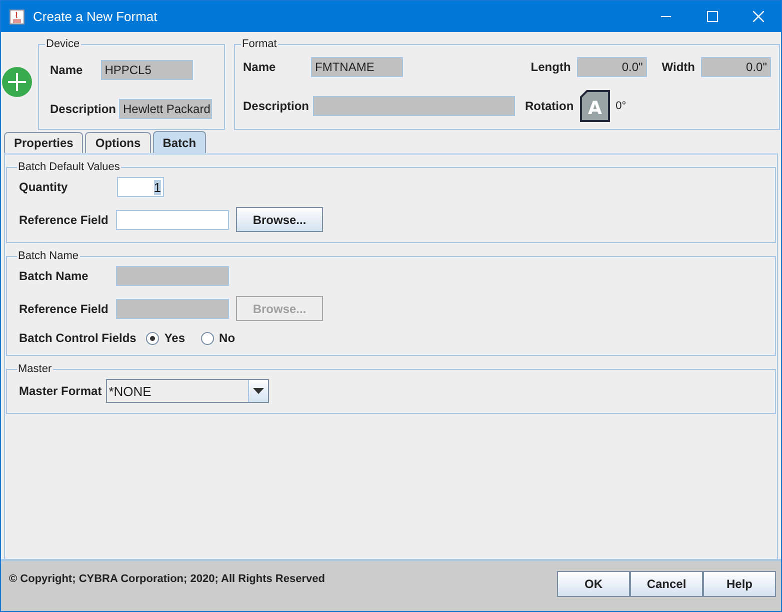  I want to click on copyright-text: © Copyright; CYBRA Corporation; 2020; All Rights Reserved, so click(167, 579).